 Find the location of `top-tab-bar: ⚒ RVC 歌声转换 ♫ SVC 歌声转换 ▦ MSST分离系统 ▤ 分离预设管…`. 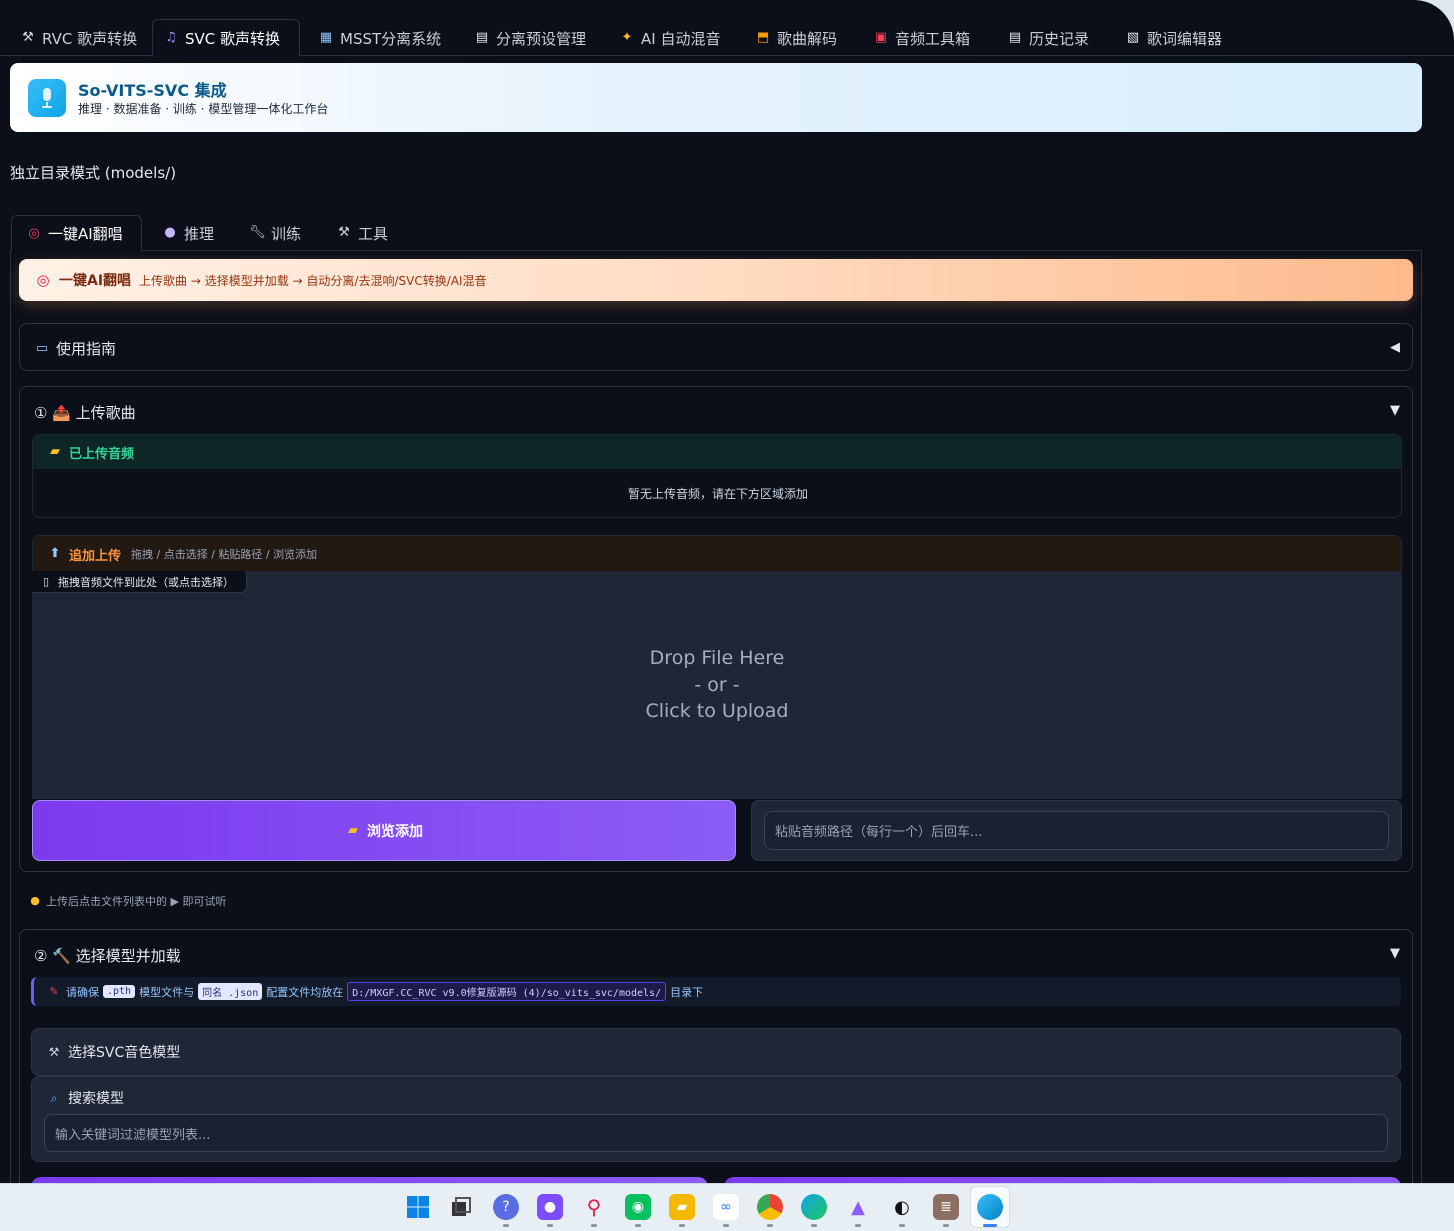

top-tab-bar: ⚒ RVC 歌声转换 ♫ SVC 歌声转换 ▦ MSST分离系统 ▤ 分离预设管… is located at coordinates (727, 28).